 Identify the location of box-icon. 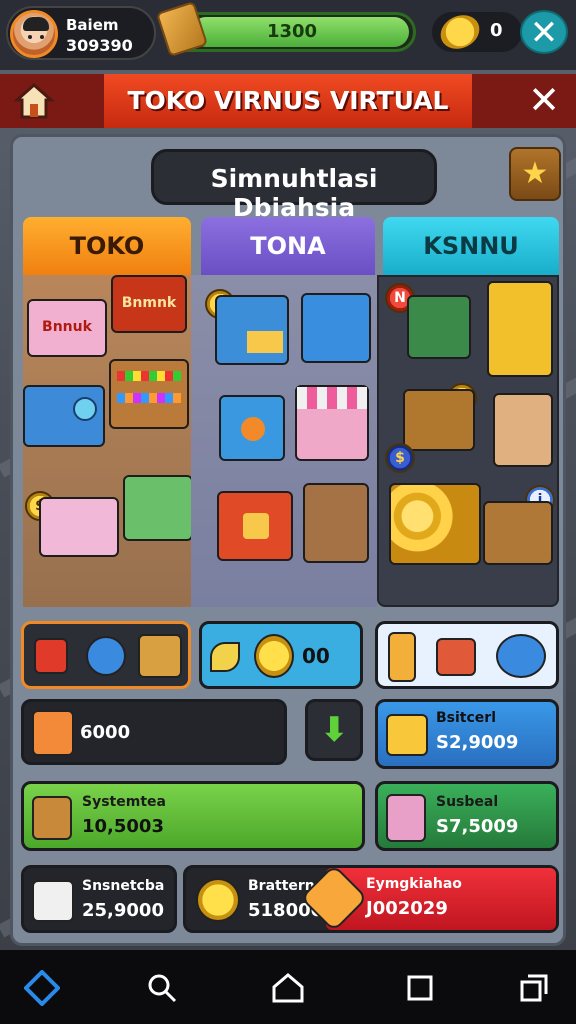
(160, 656).